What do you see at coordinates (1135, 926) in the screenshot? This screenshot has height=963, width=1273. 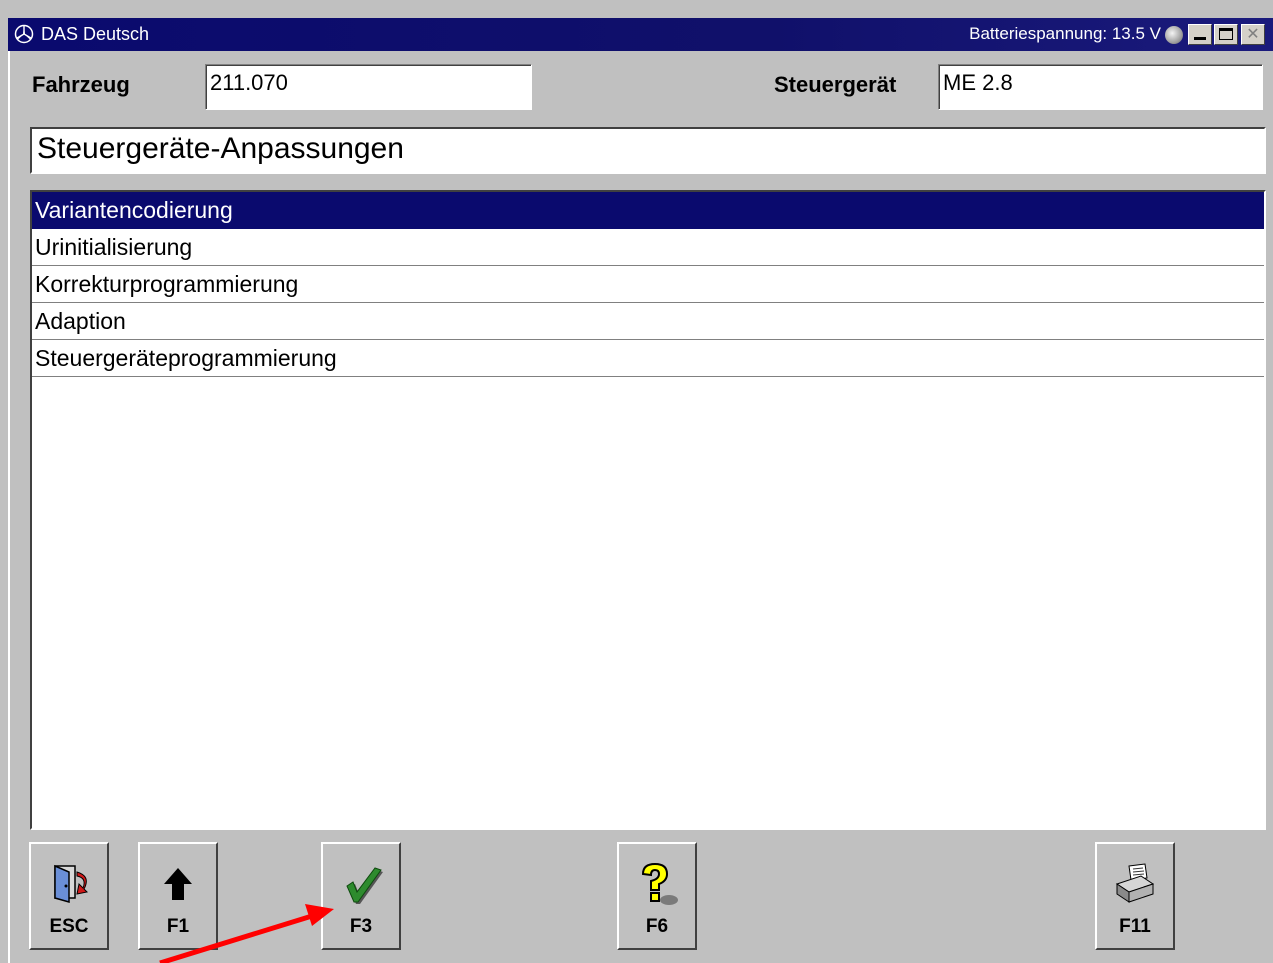 I see `f11-key-label: F11` at bounding box center [1135, 926].